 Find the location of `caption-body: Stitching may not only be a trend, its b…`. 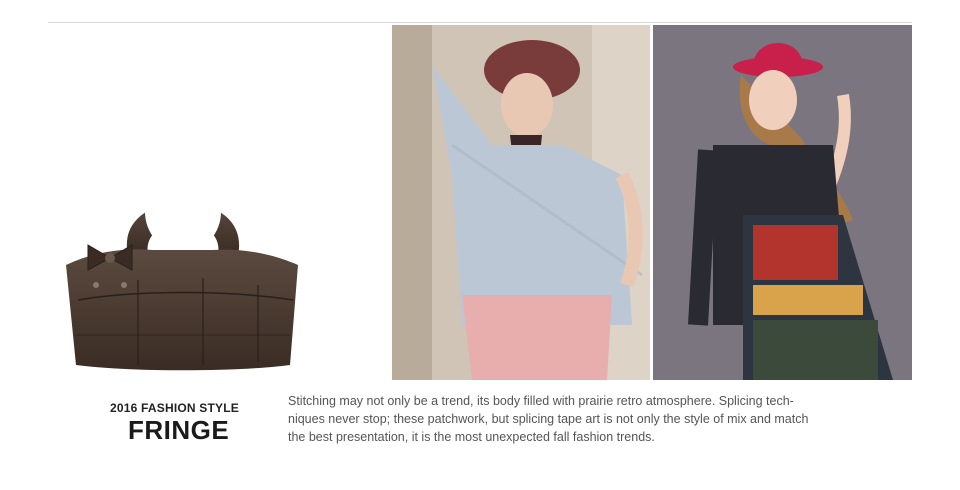

caption-body: Stitching may not only be a trend, its b… is located at coordinates (578, 419).